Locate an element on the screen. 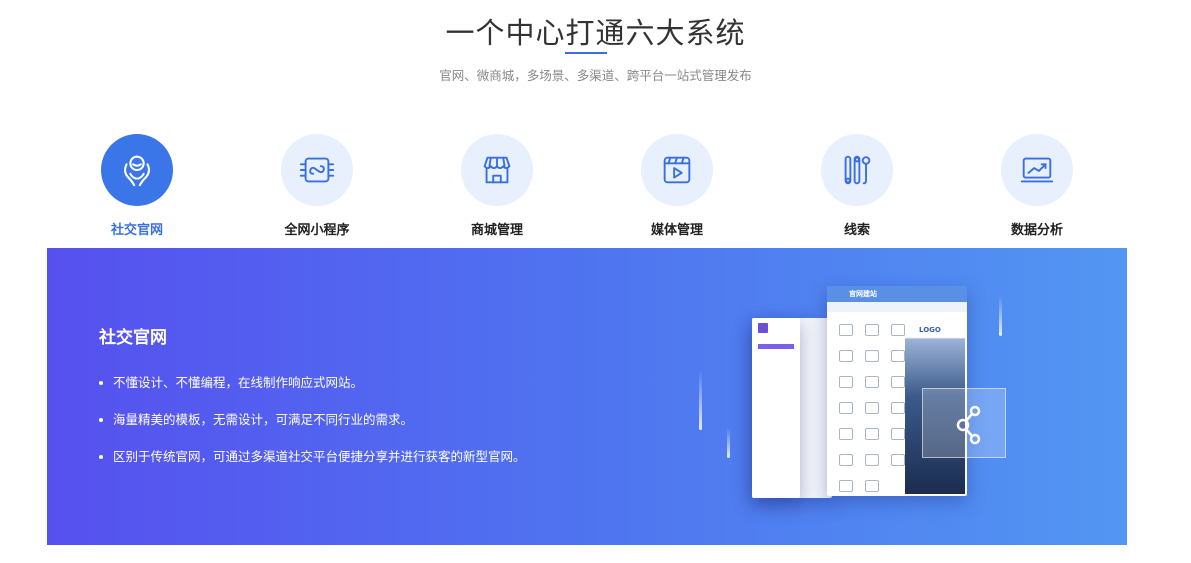 This screenshot has height=563, width=1191. section-title: 一个中心打通六大系统 is located at coordinates (595, 33).